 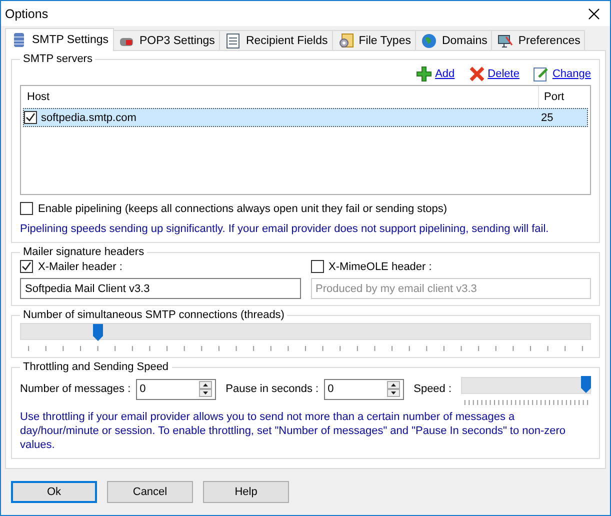 I want to click on delete-icon, so click(x=476, y=74).